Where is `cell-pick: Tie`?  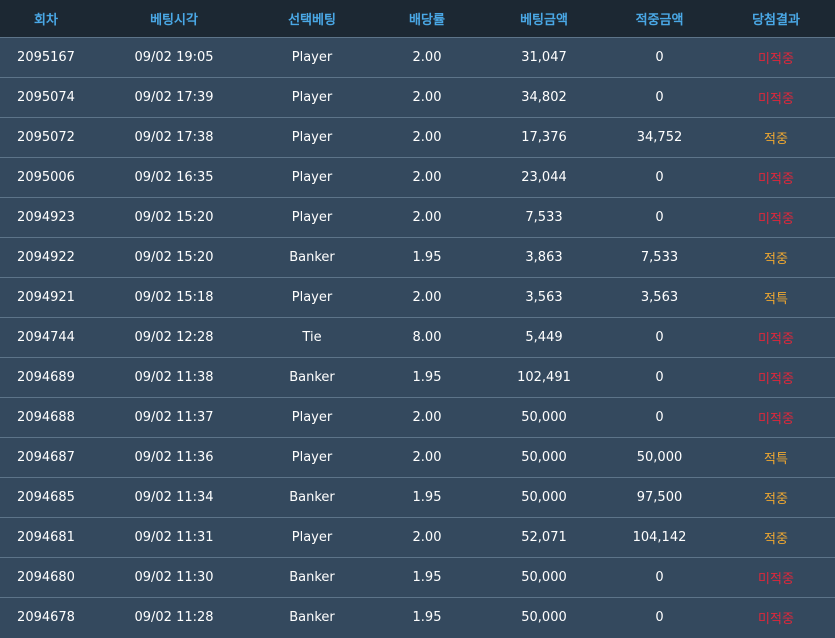
cell-pick: Tie is located at coordinates (312, 337).